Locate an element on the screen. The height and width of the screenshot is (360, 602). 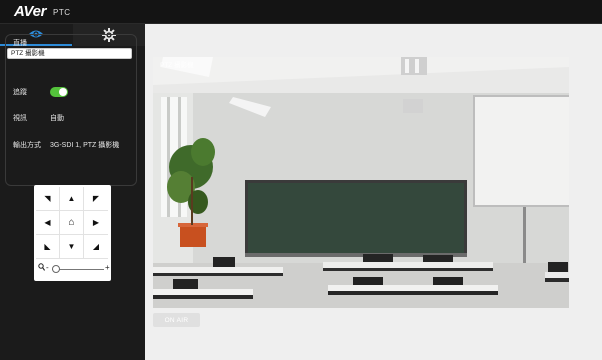
pan-down-right-button: ◢ is located at coordinates (96, 247).